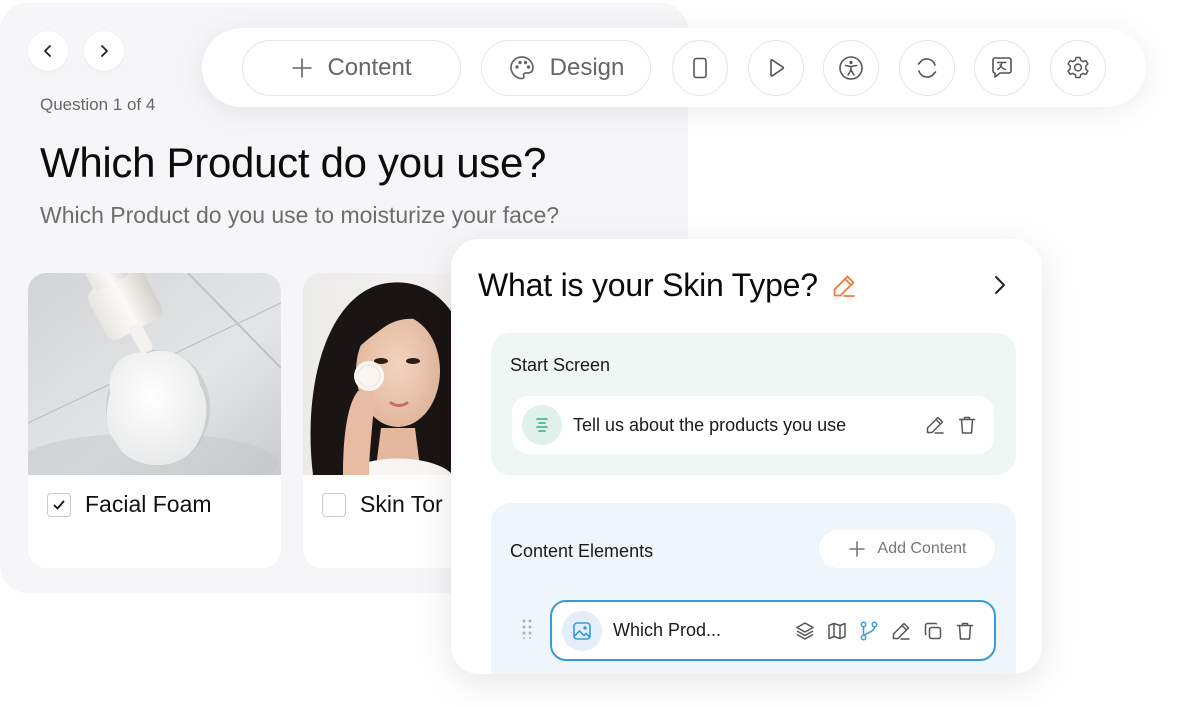 The height and width of the screenshot is (707, 1178). I want to click on mobile-preview-button, so click(700, 68).